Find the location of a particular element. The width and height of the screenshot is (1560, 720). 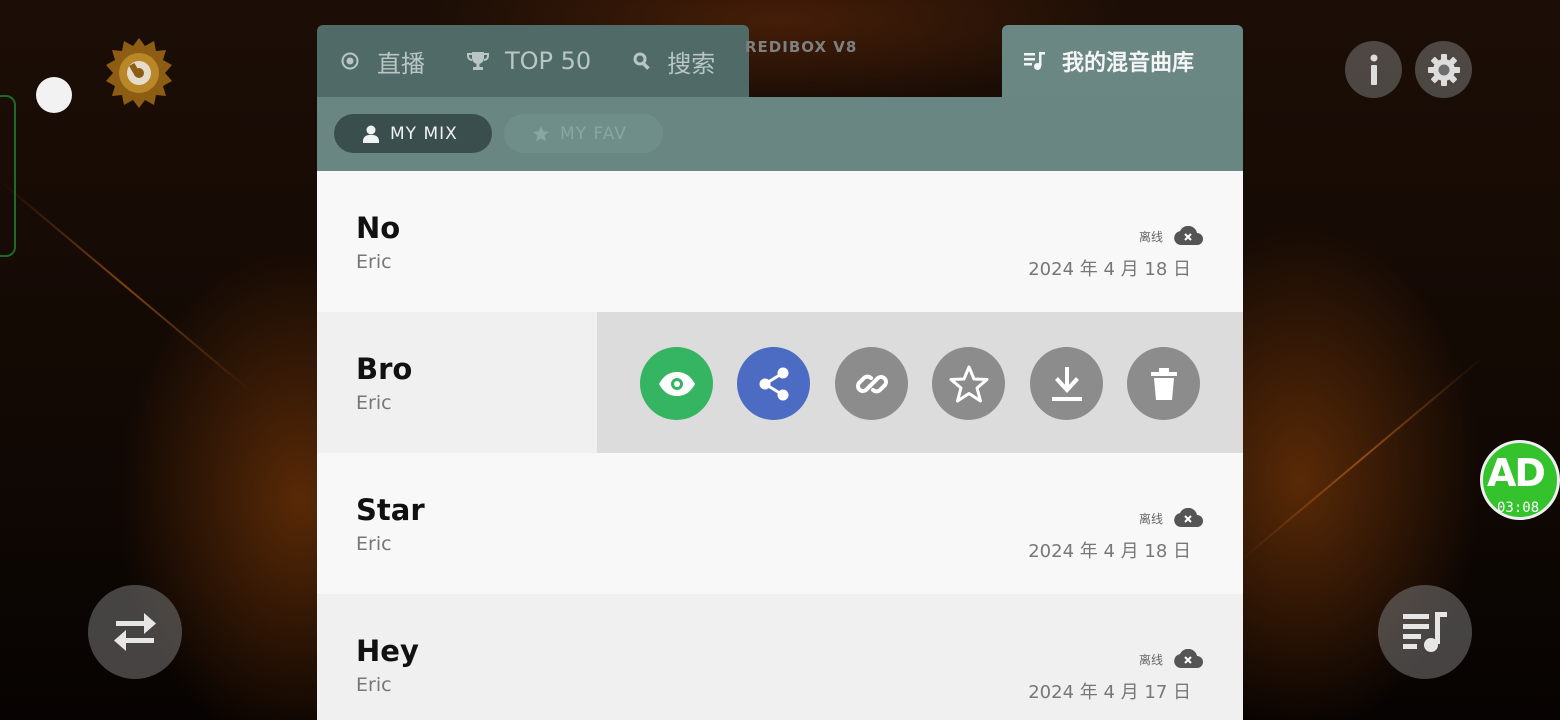

row-action-bar is located at coordinates (920, 382).